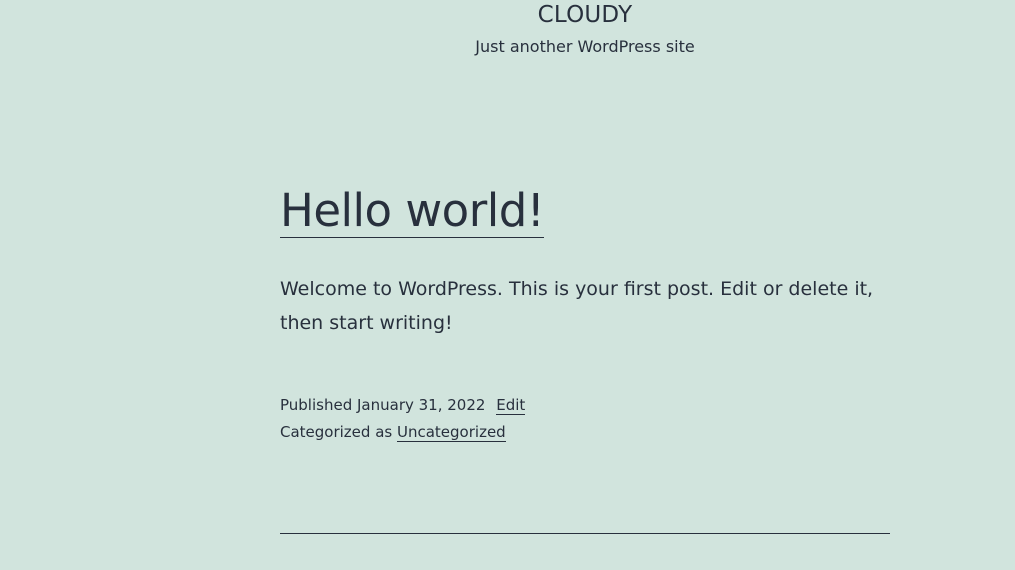 The height and width of the screenshot is (570, 1015). What do you see at coordinates (412, 211) in the screenshot?
I see `post-title-link: Hello world!` at bounding box center [412, 211].